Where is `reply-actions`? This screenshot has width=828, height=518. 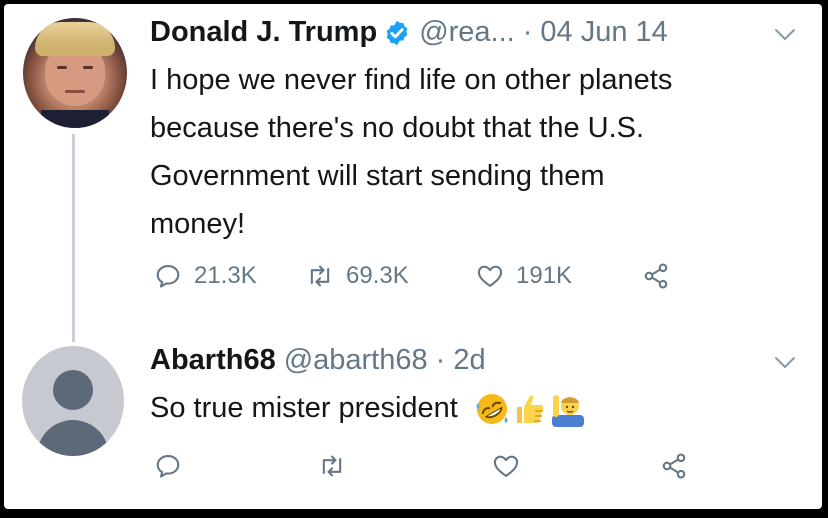
reply-actions is located at coordinates (421, 466).